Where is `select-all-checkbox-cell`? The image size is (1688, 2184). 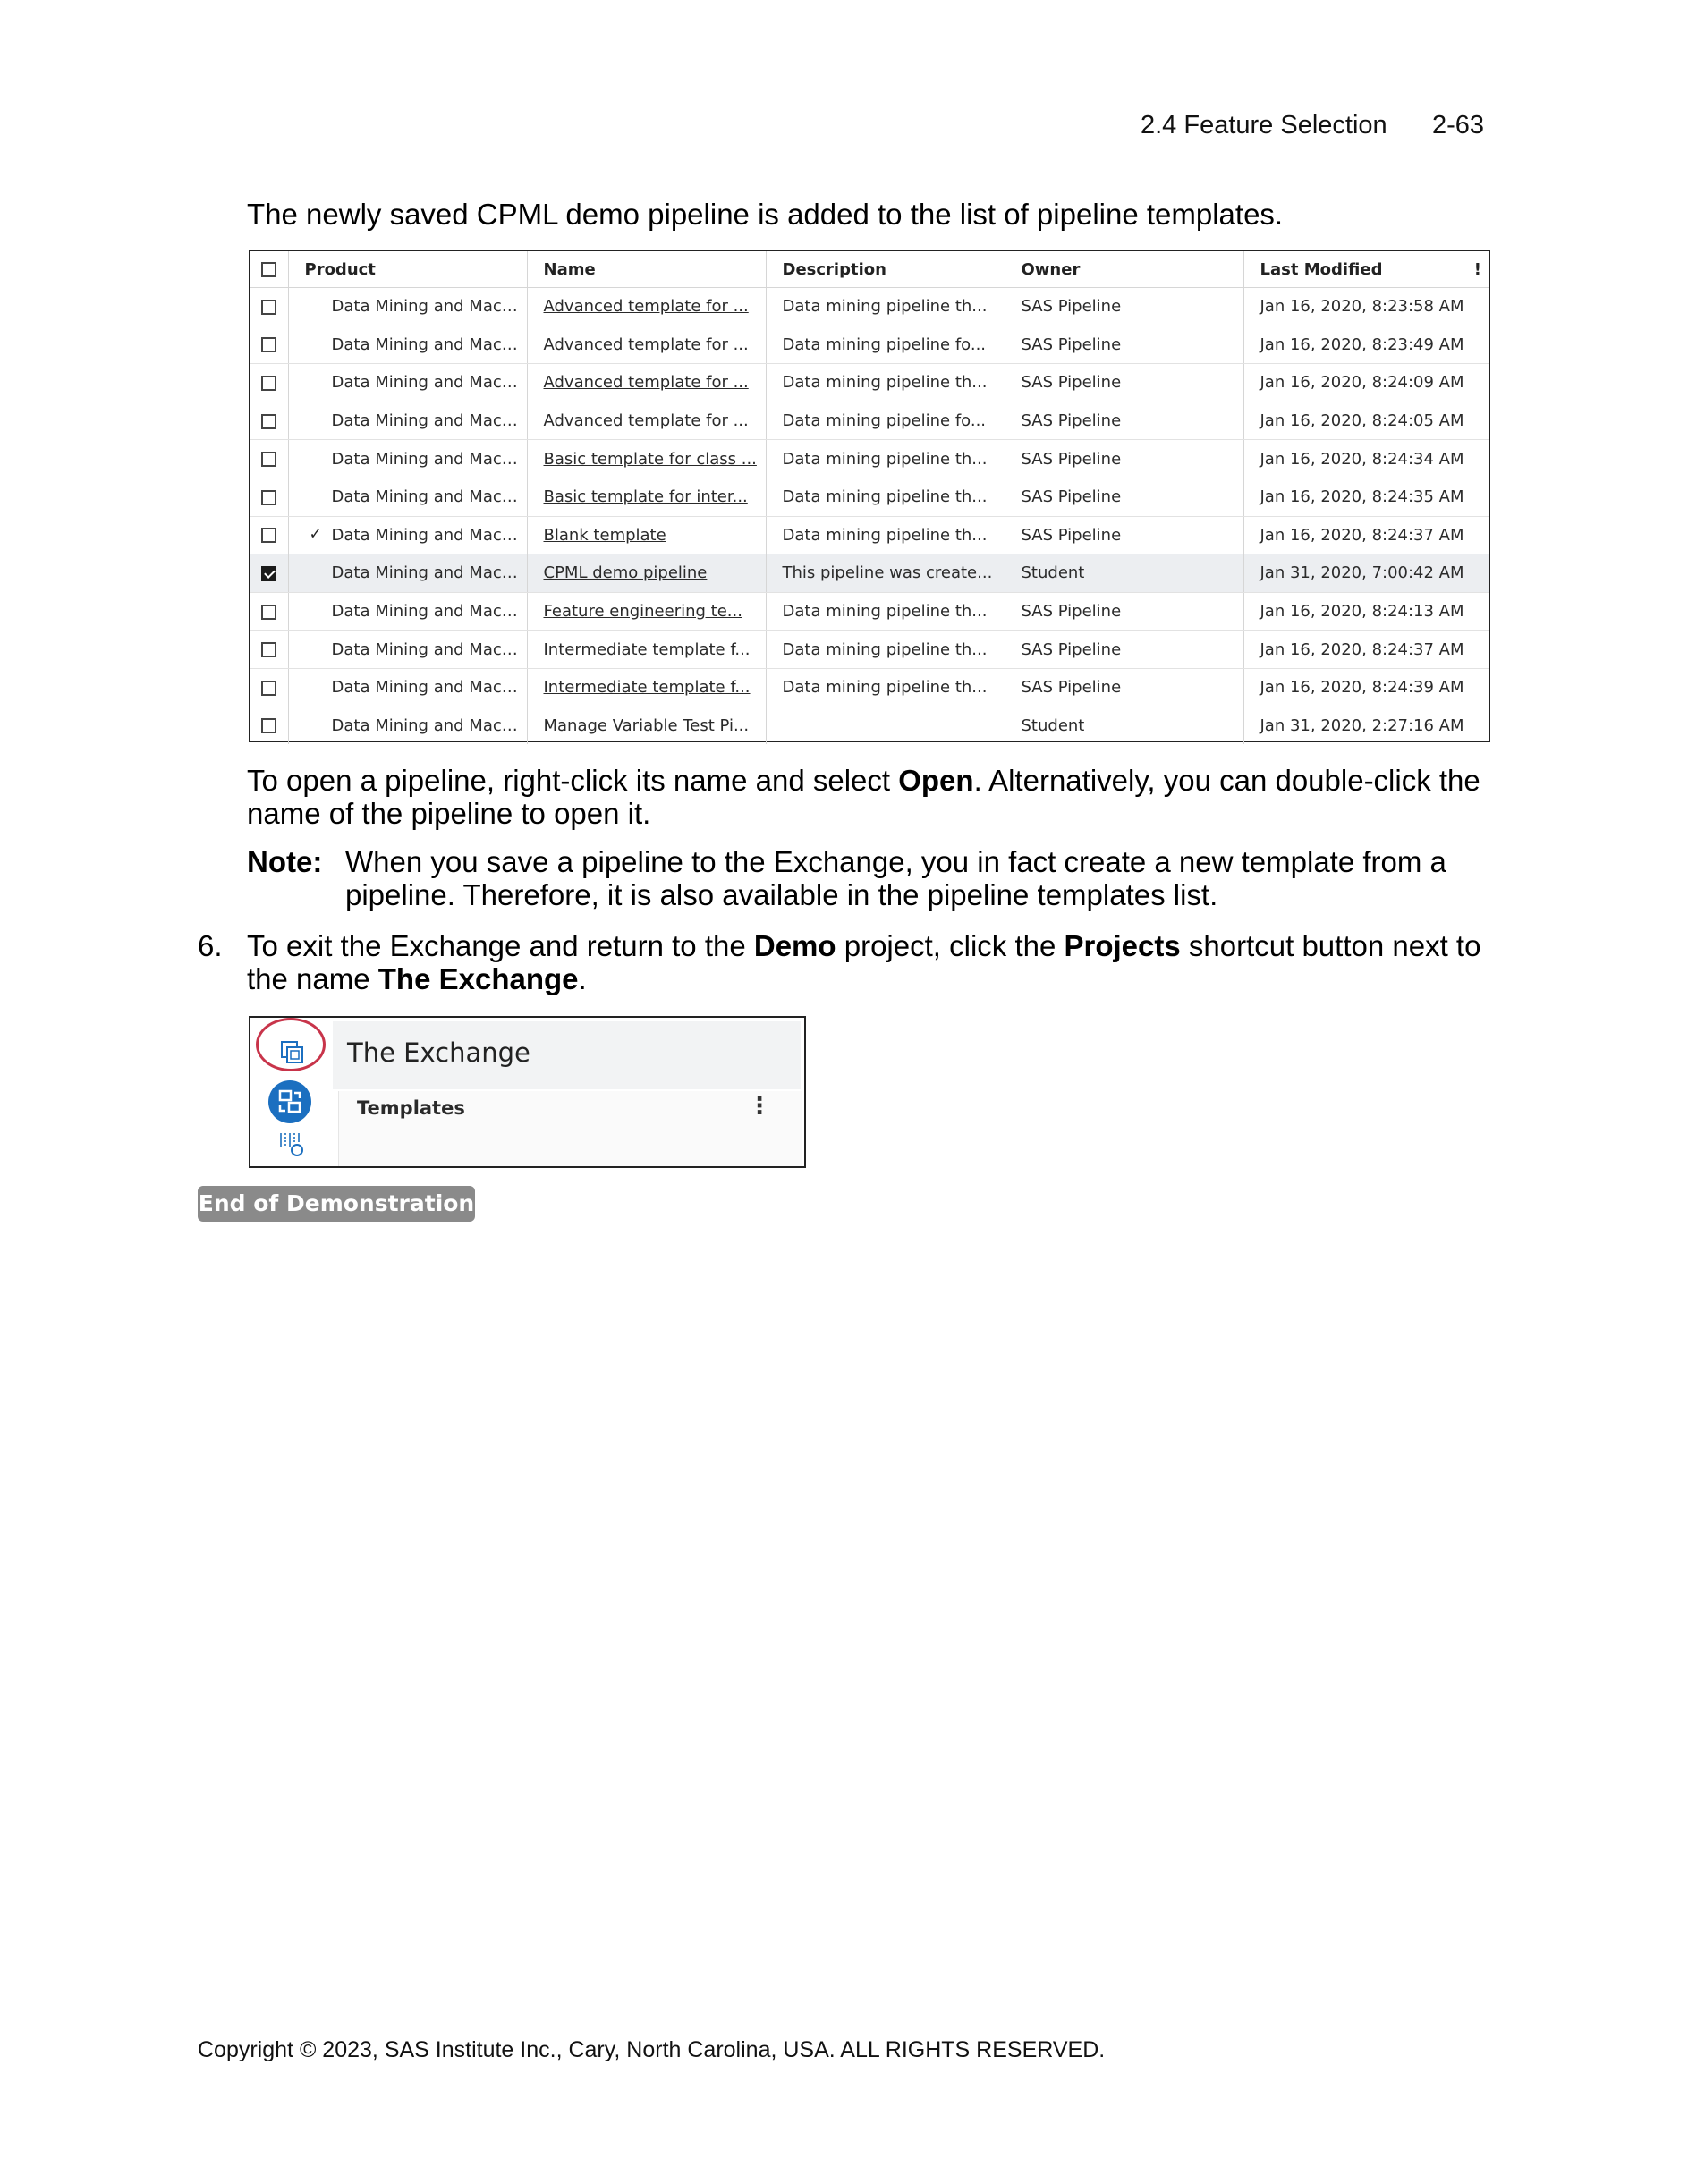 select-all-checkbox-cell is located at coordinates (269, 269).